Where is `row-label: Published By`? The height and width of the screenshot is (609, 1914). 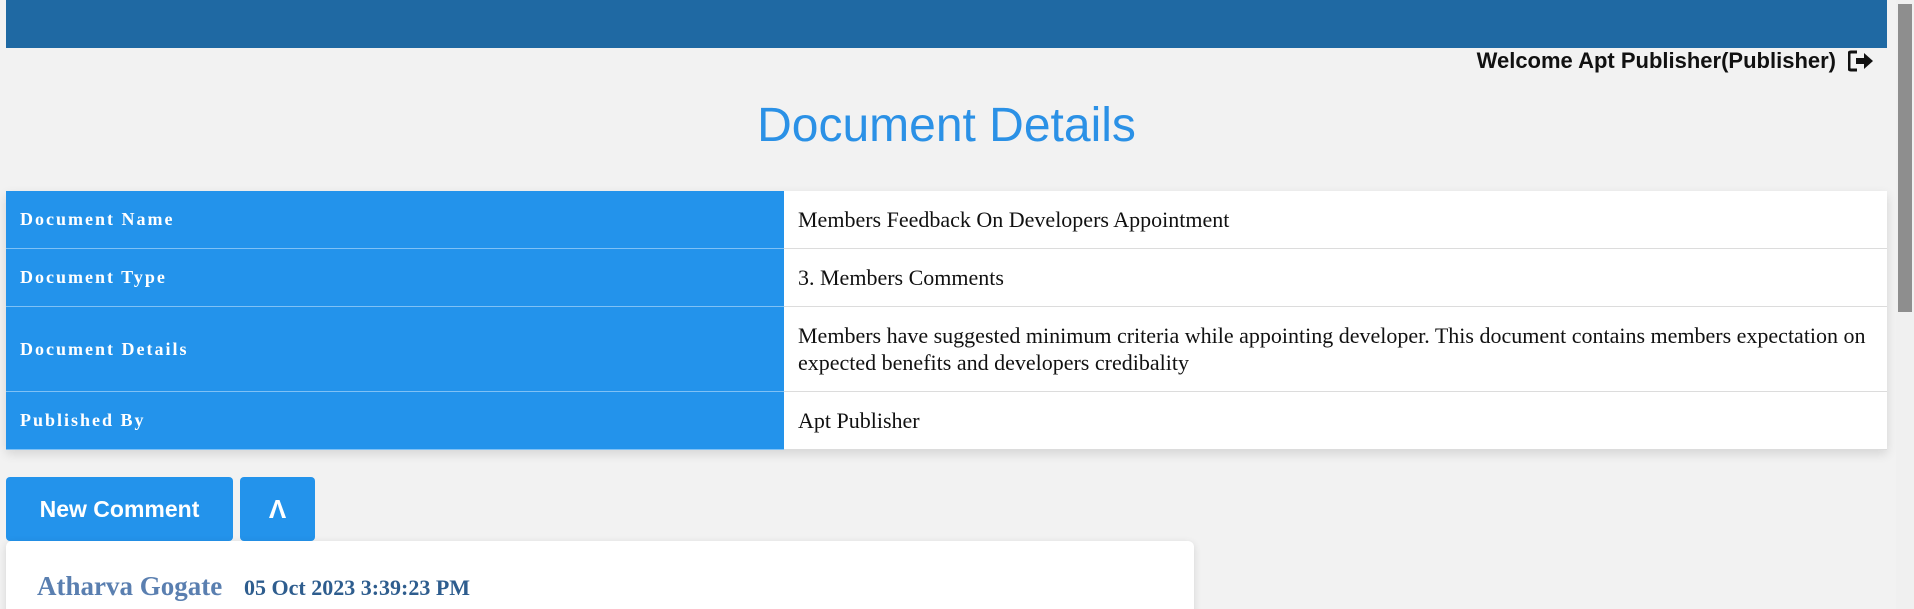
row-label: Published By is located at coordinates (395, 420).